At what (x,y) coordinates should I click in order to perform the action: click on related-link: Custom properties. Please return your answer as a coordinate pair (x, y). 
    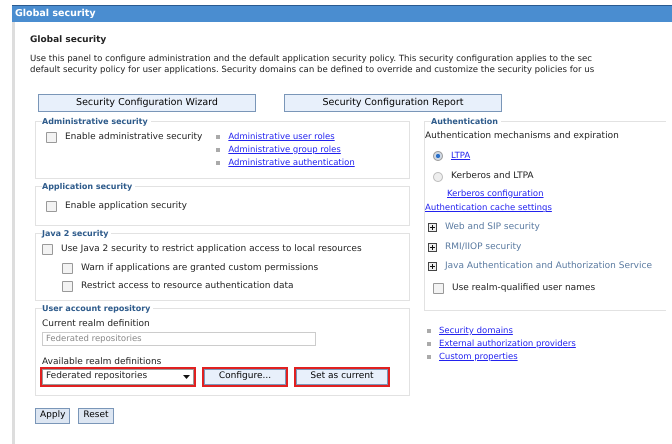
    Looking at the image, I should click on (478, 357).